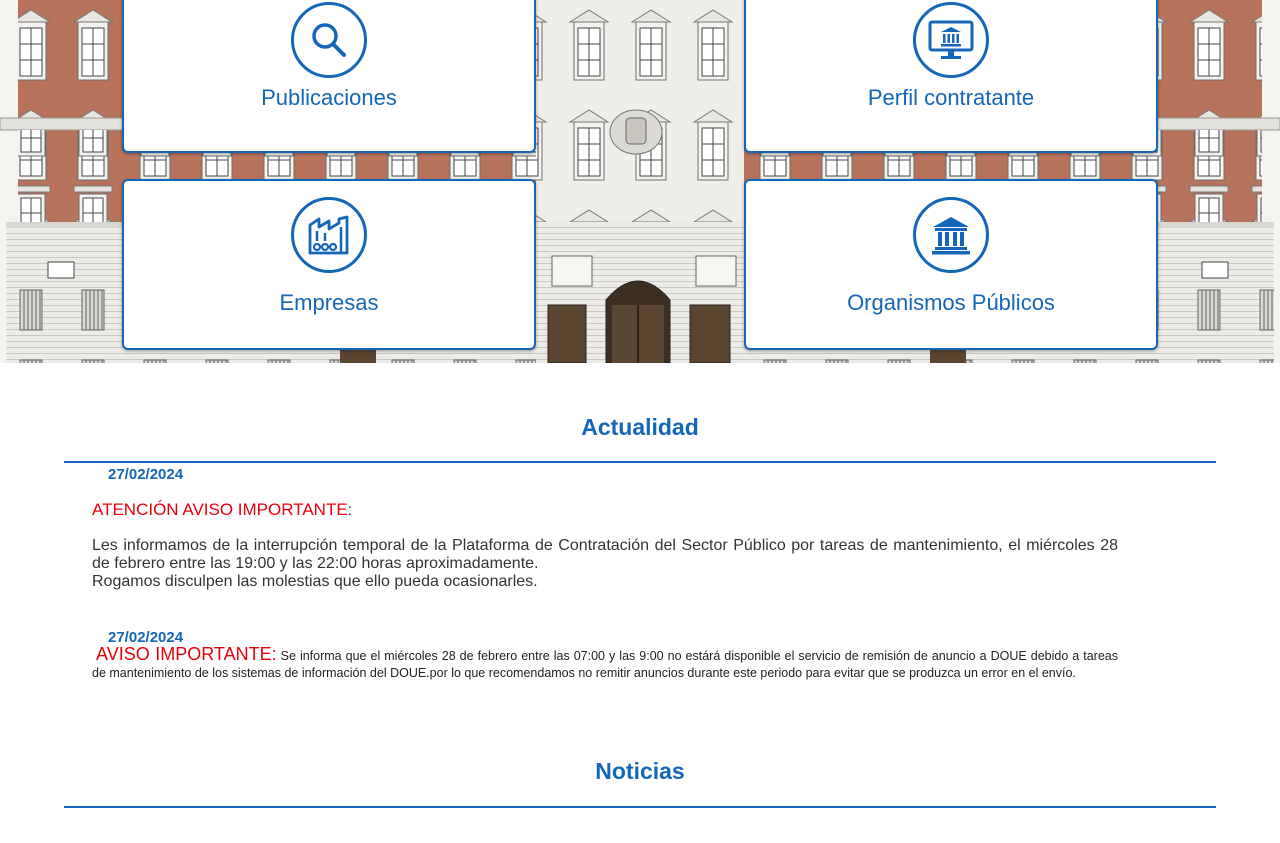  Describe the element at coordinates (329, 40) in the screenshot. I see `search-icon` at that location.